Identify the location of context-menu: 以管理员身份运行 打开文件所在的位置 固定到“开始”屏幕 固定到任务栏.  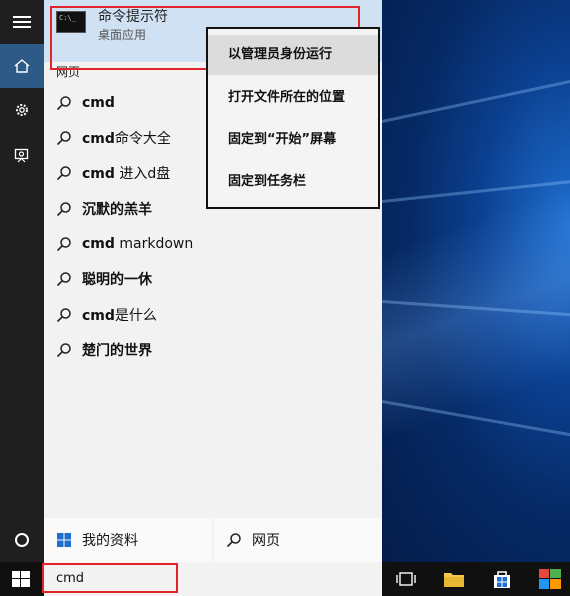
(293, 118).